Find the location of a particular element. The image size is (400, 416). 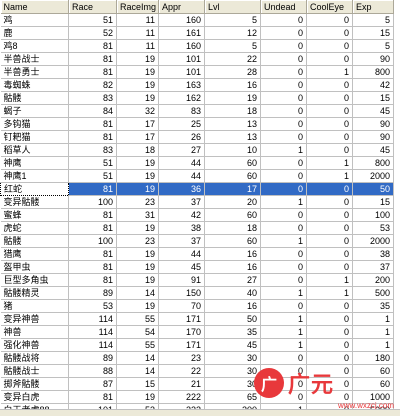

cell-cooleye: 1 is located at coordinates (329, 72).